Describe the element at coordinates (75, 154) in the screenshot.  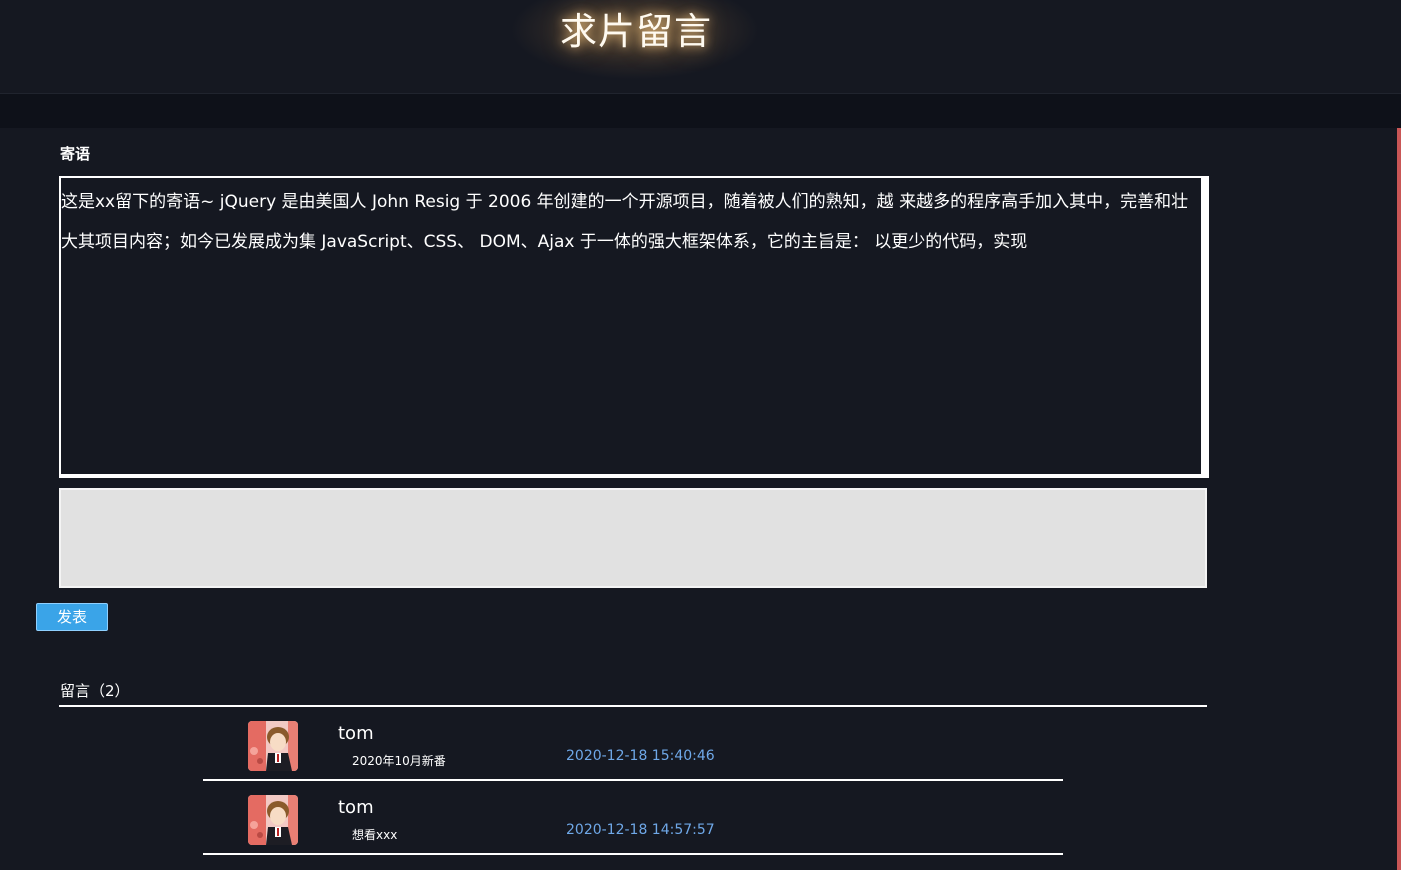
I see `compose-label: 寄语` at that location.